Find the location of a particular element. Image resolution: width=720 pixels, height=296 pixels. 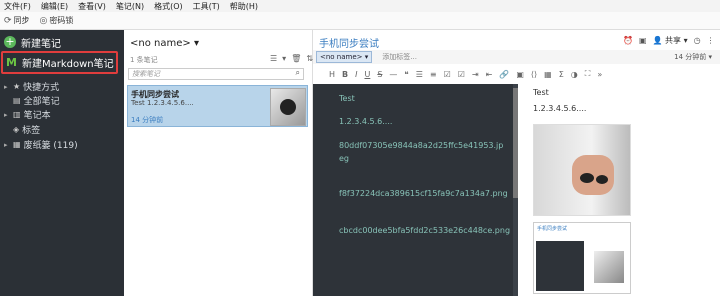

notebook-icon: ▥ is located at coordinates (17, 114).